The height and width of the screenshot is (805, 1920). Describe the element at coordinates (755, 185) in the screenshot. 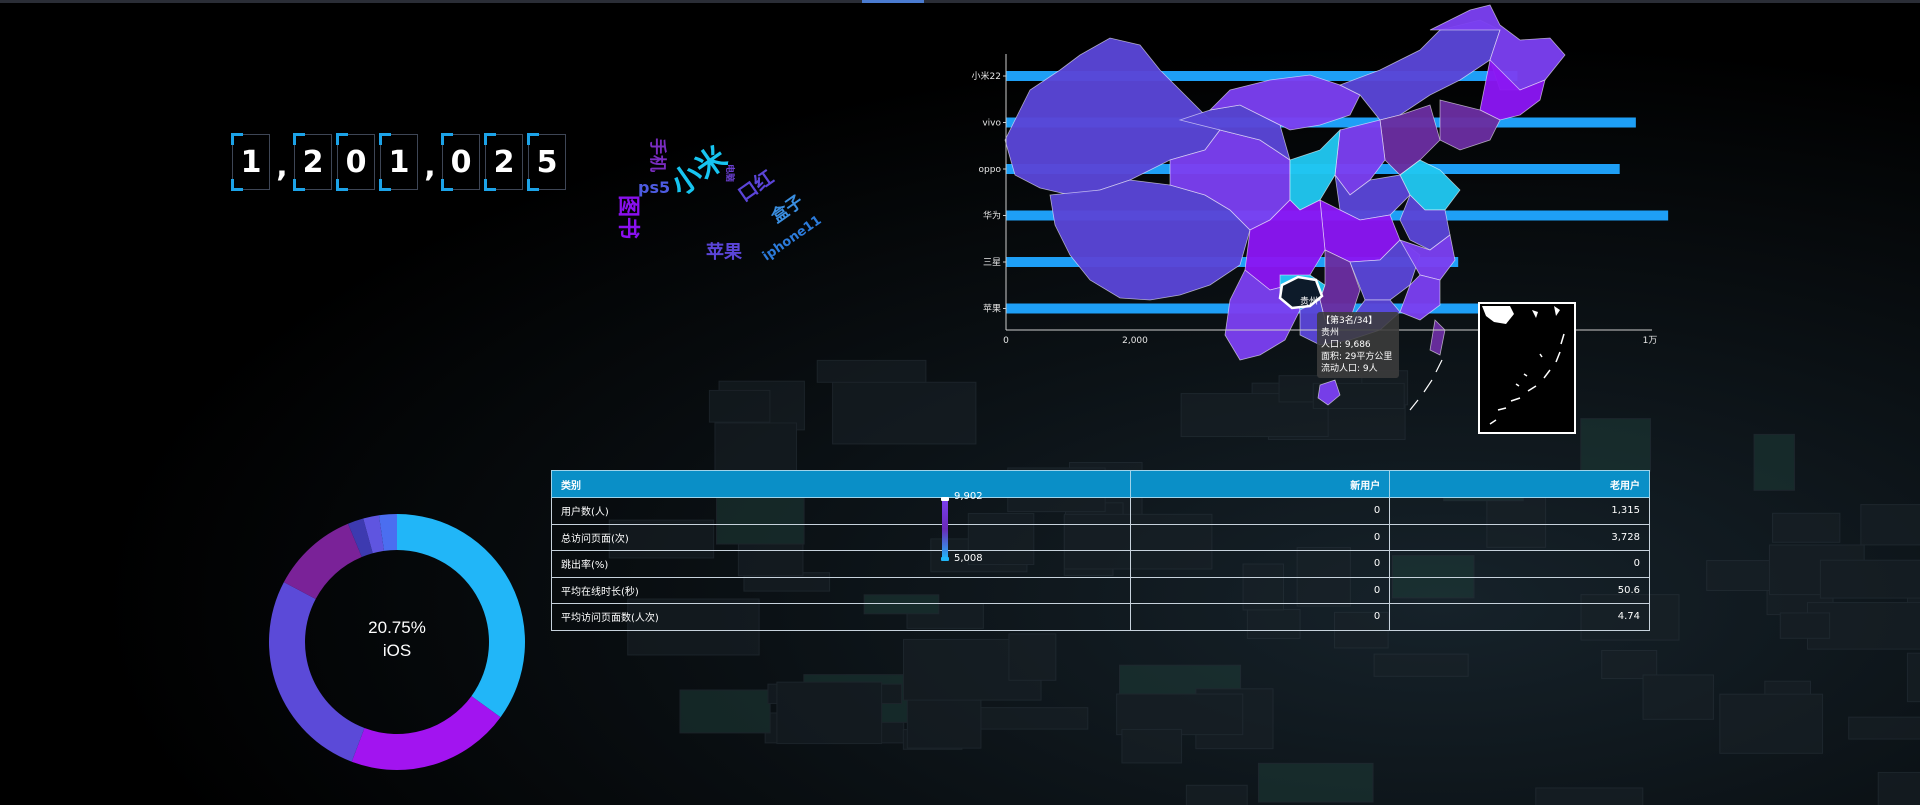

I see `word-cloud-word: 口红` at that location.